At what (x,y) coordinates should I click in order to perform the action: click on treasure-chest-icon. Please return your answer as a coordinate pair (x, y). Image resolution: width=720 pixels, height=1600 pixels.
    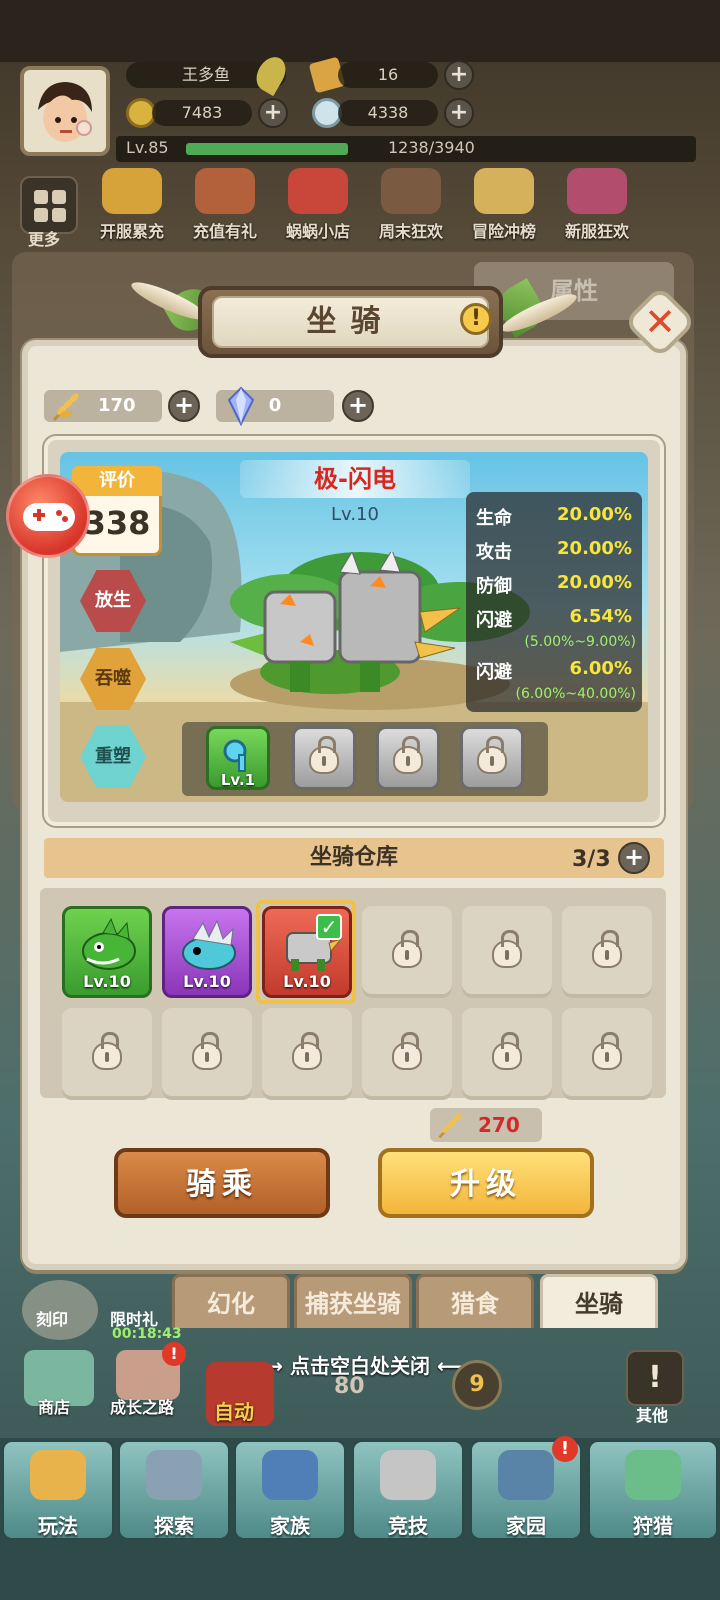
    Looking at the image, I should click on (225, 191).